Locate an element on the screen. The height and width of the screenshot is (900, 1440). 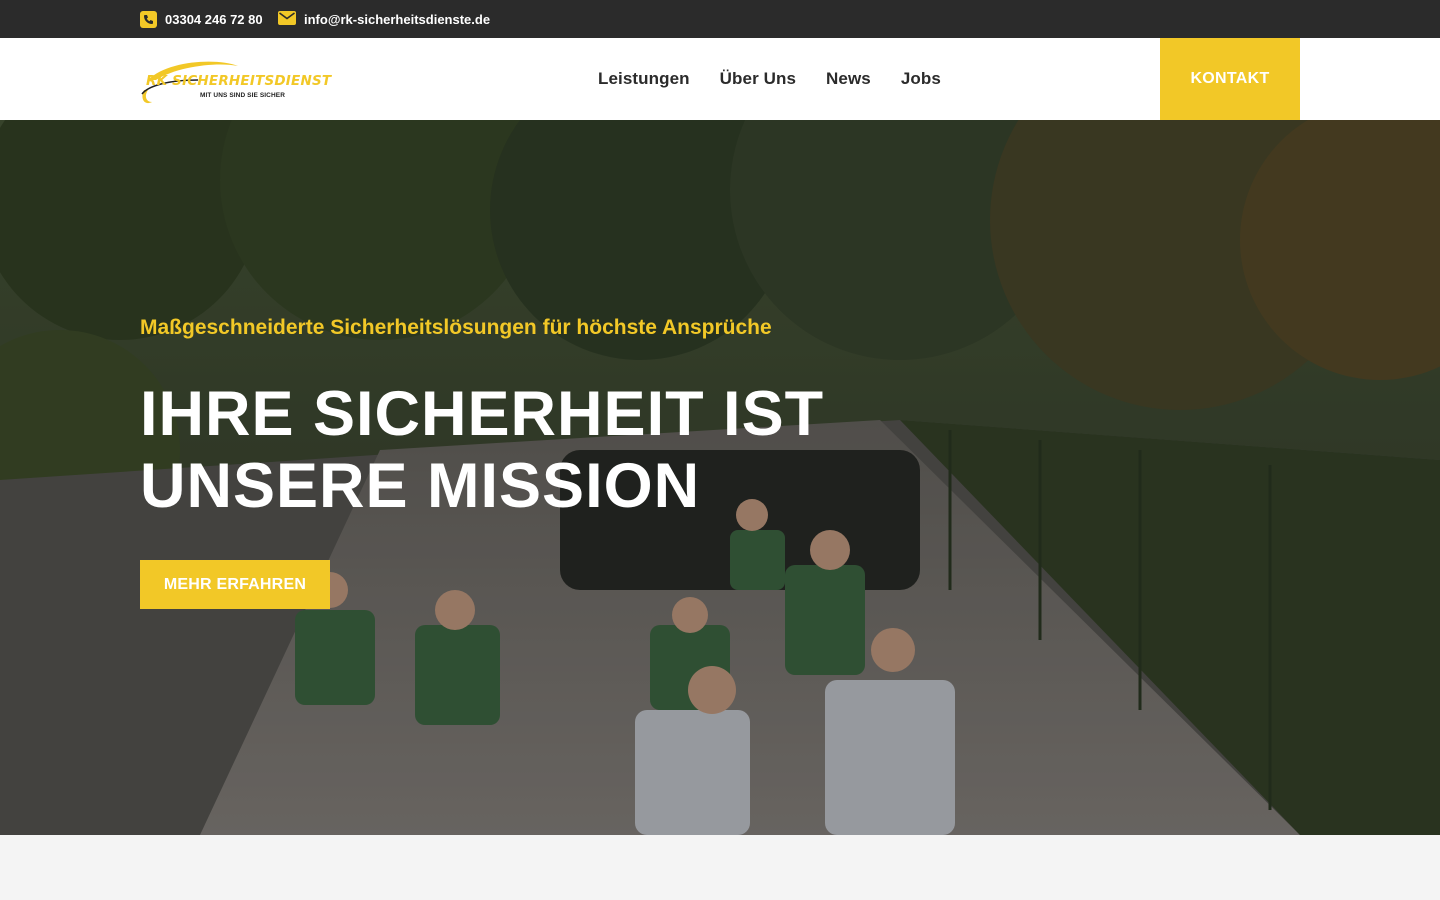
phone-link: 03304 246 72 80 is located at coordinates (201, 19).